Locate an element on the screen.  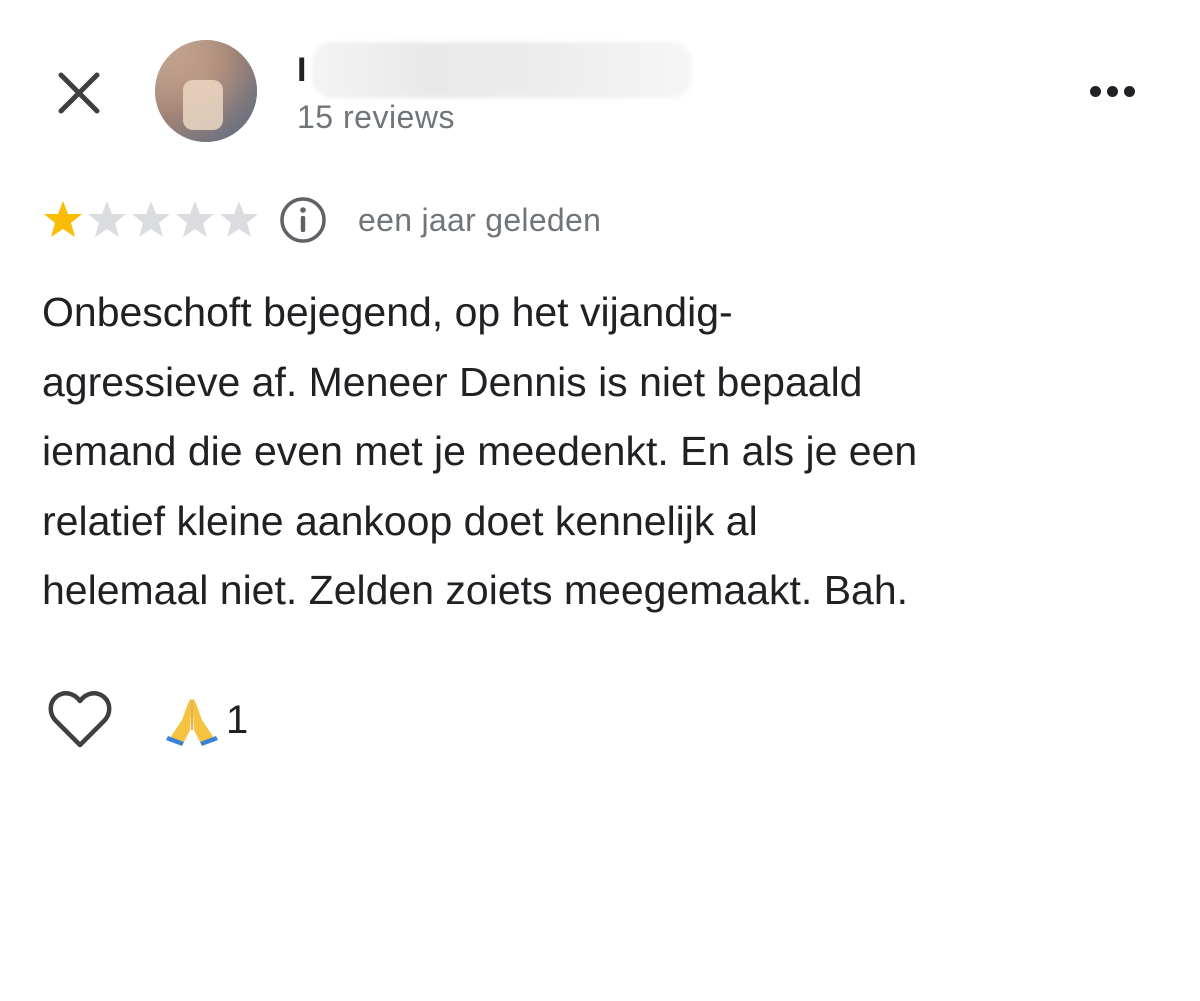
reaction-chip-folded-hands: 1 is located at coordinates (207, 720).